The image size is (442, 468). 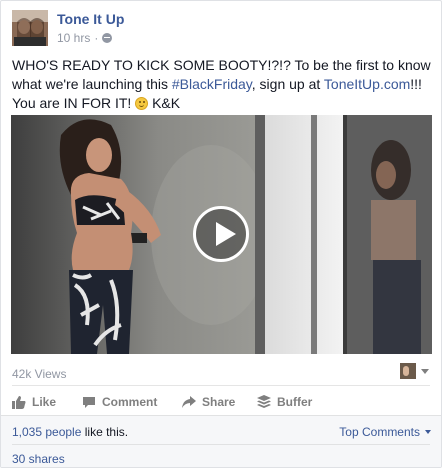 I want to click on likes-summary: 1,035 people like this., so click(x=70, y=432).